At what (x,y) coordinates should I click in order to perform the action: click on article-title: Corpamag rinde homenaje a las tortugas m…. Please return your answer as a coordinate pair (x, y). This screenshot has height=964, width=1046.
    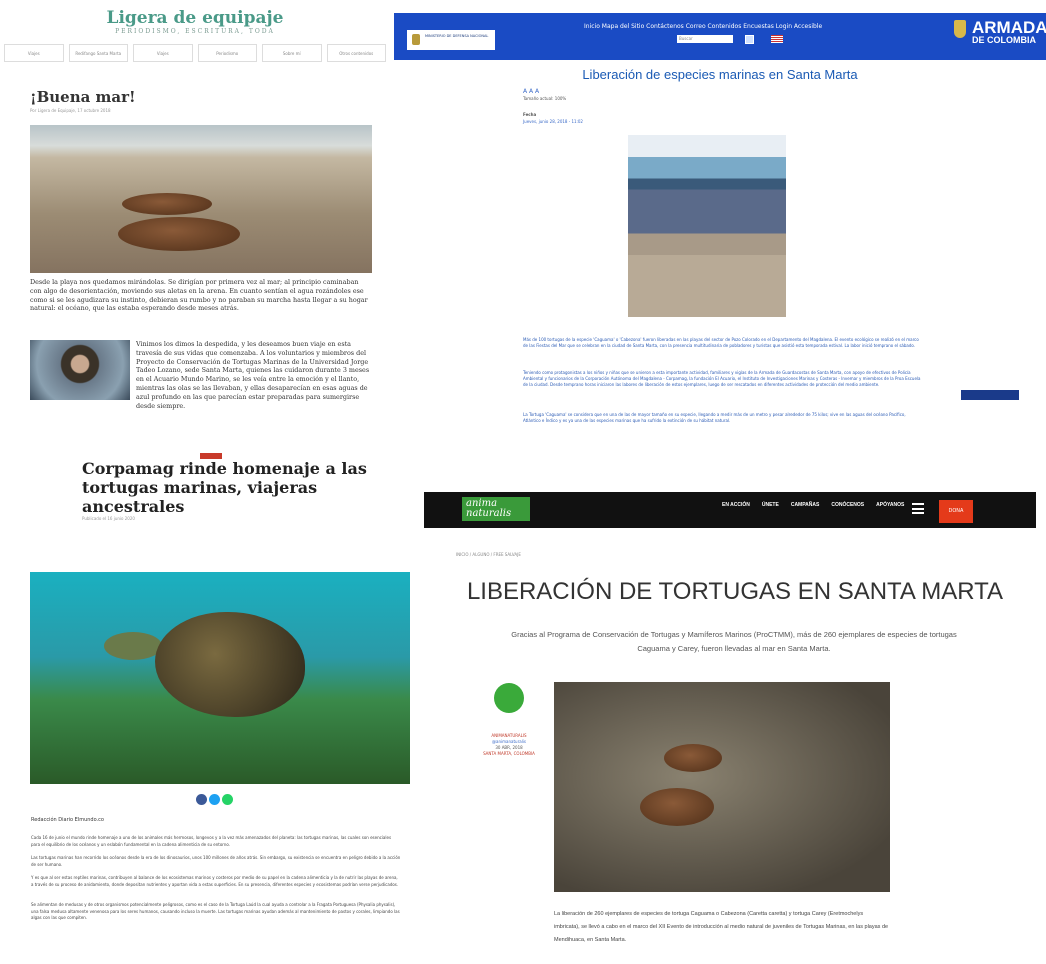
    Looking at the image, I should click on (224, 487).